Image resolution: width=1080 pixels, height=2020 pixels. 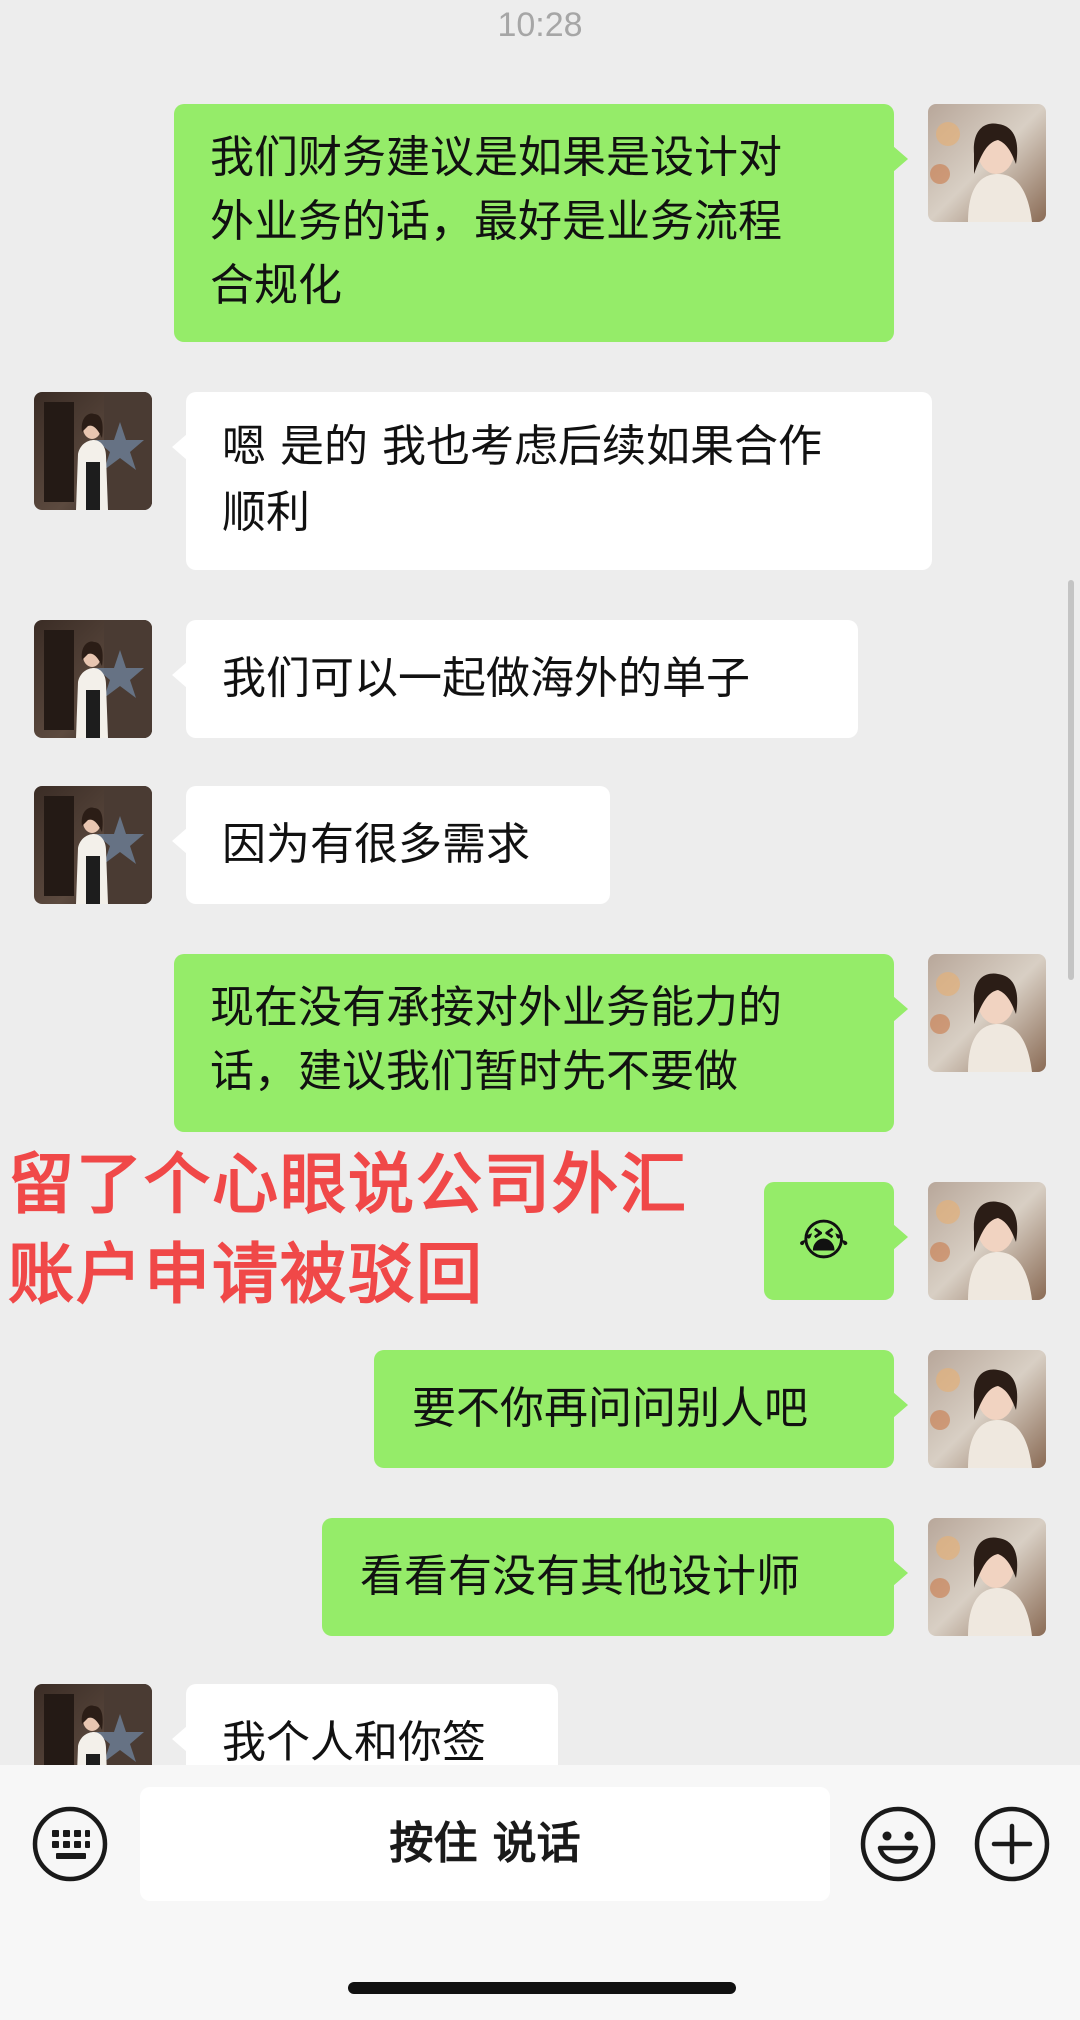 I want to click on home-indicator, so click(x=542, y=1988).